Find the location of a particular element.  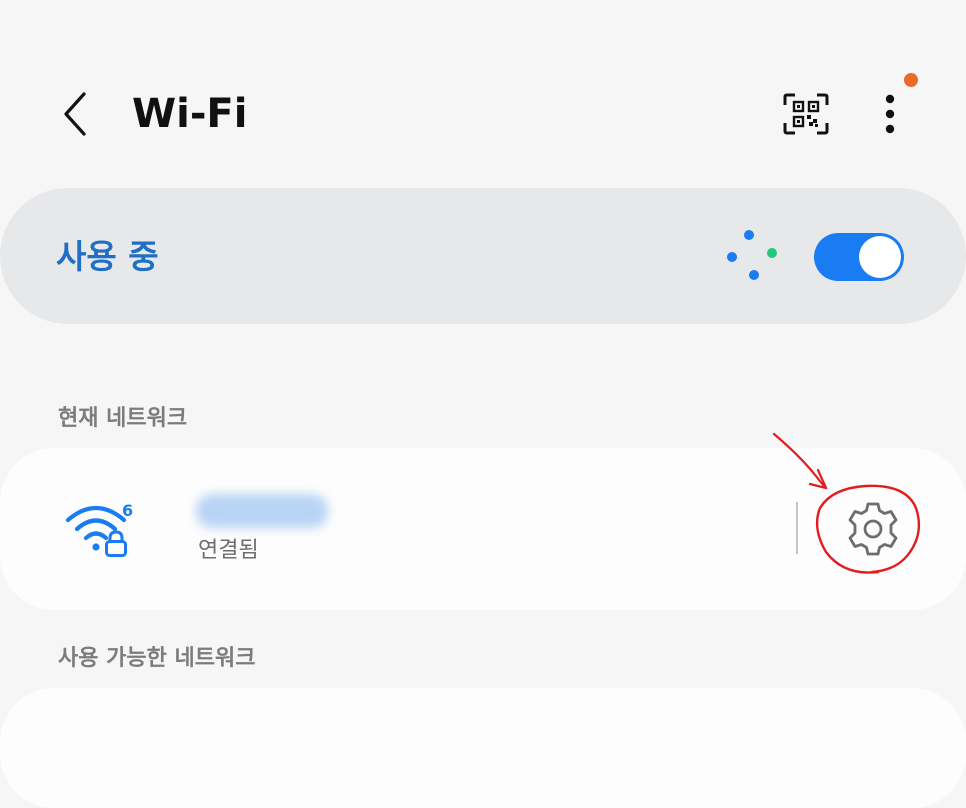

wifi-toggle-switch is located at coordinates (859, 257).